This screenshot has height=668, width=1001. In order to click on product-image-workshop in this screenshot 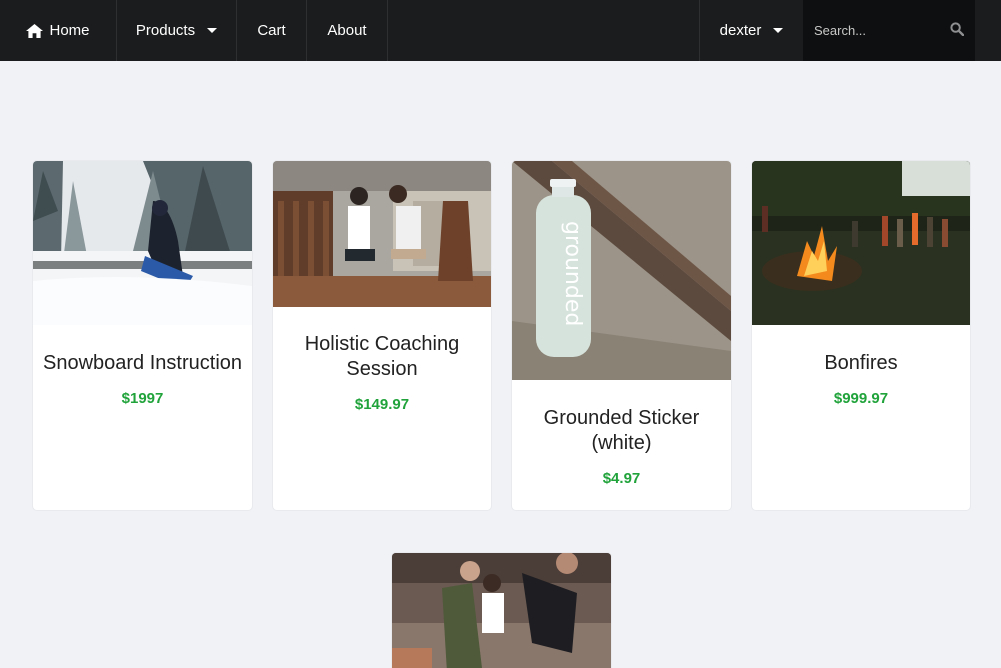, I will do `click(501, 610)`.